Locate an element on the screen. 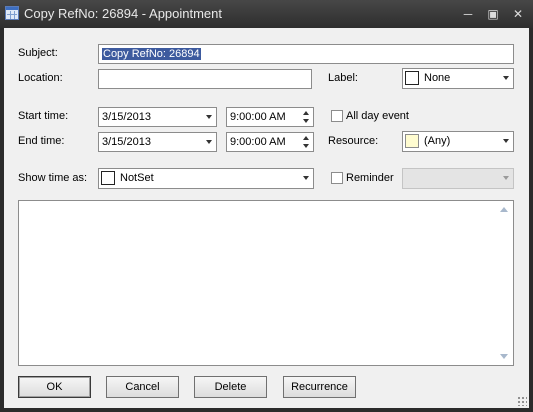 The image size is (533, 412). start-time-value: 9:00:00 AM is located at coordinates (258, 117).